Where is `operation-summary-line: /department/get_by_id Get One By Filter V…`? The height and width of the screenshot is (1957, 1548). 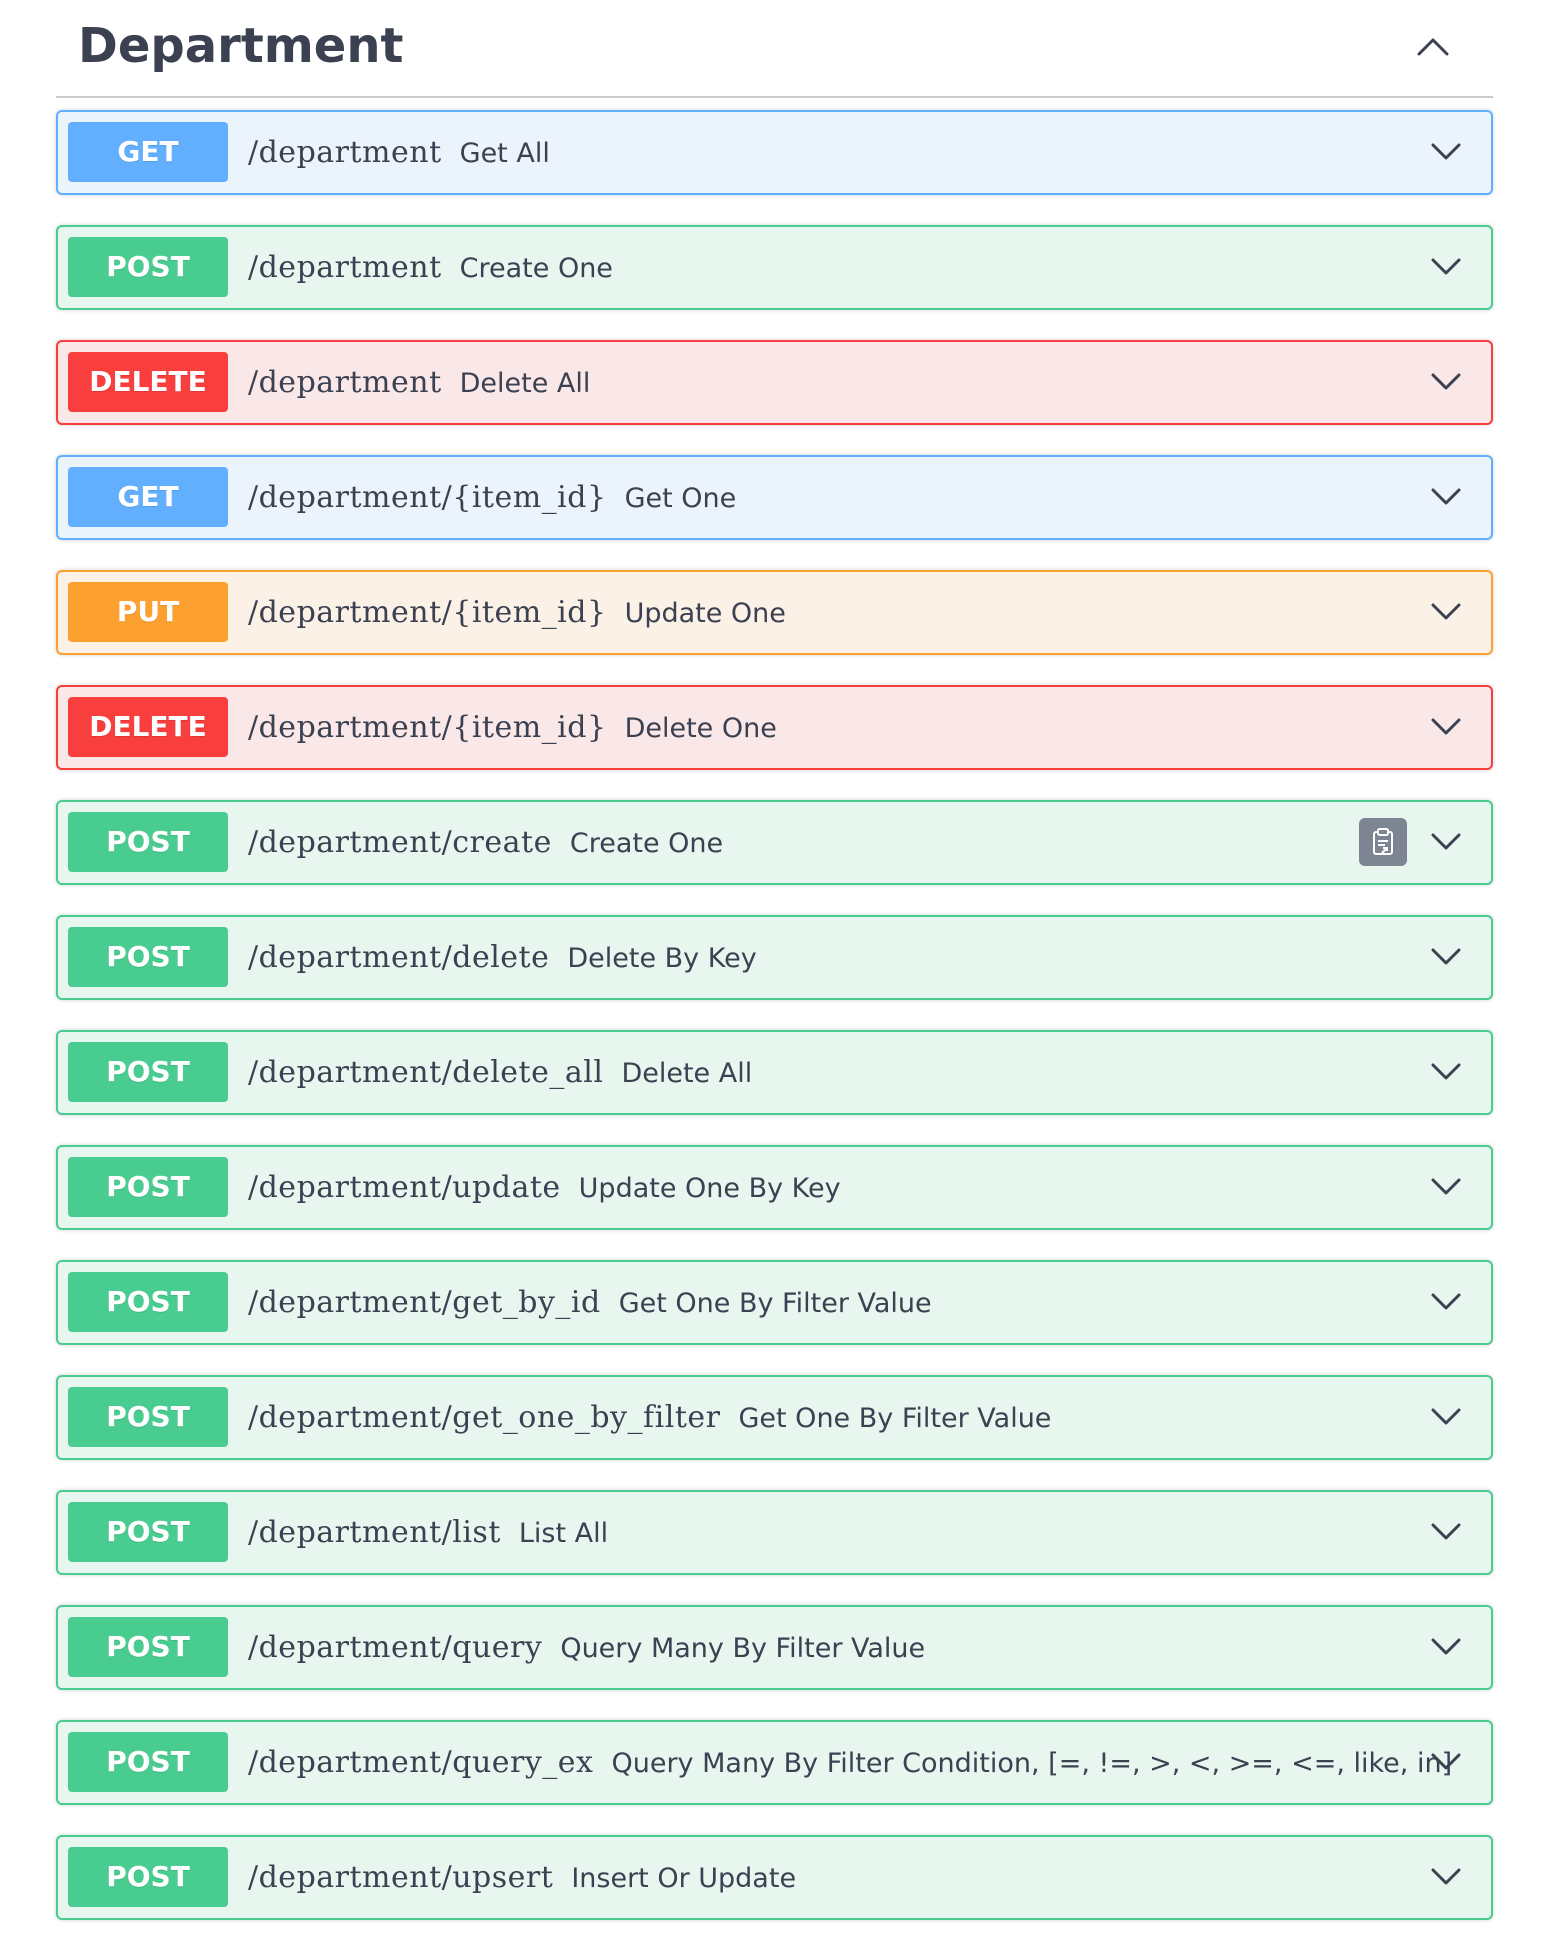
operation-summary-line: /department/get_by_id Get One By Filter V… is located at coordinates (590, 1302).